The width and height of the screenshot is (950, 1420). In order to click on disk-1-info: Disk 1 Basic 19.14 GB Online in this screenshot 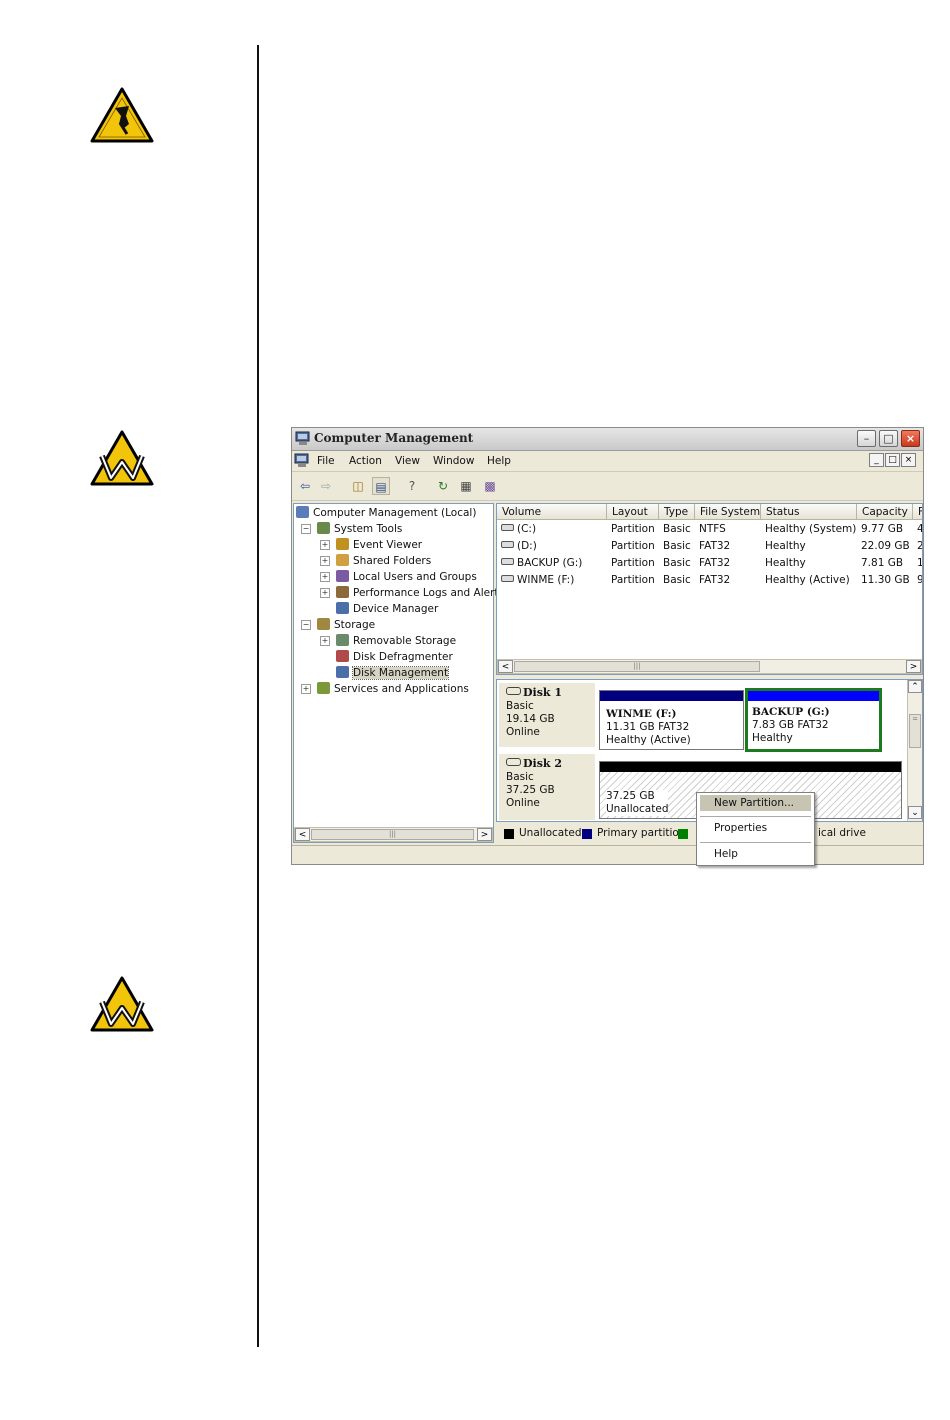, I will do `click(547, 715)`.